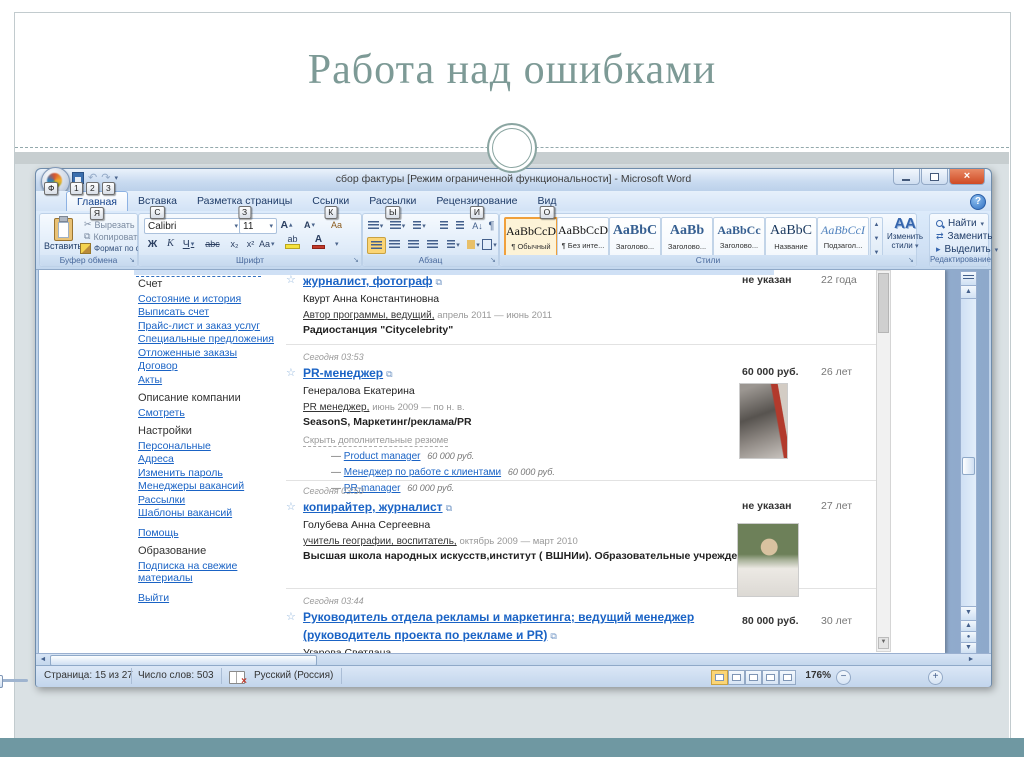  Describe the element at coordinates (473, 244) in the screenshot. I see `shading-button: ▾` at that location.